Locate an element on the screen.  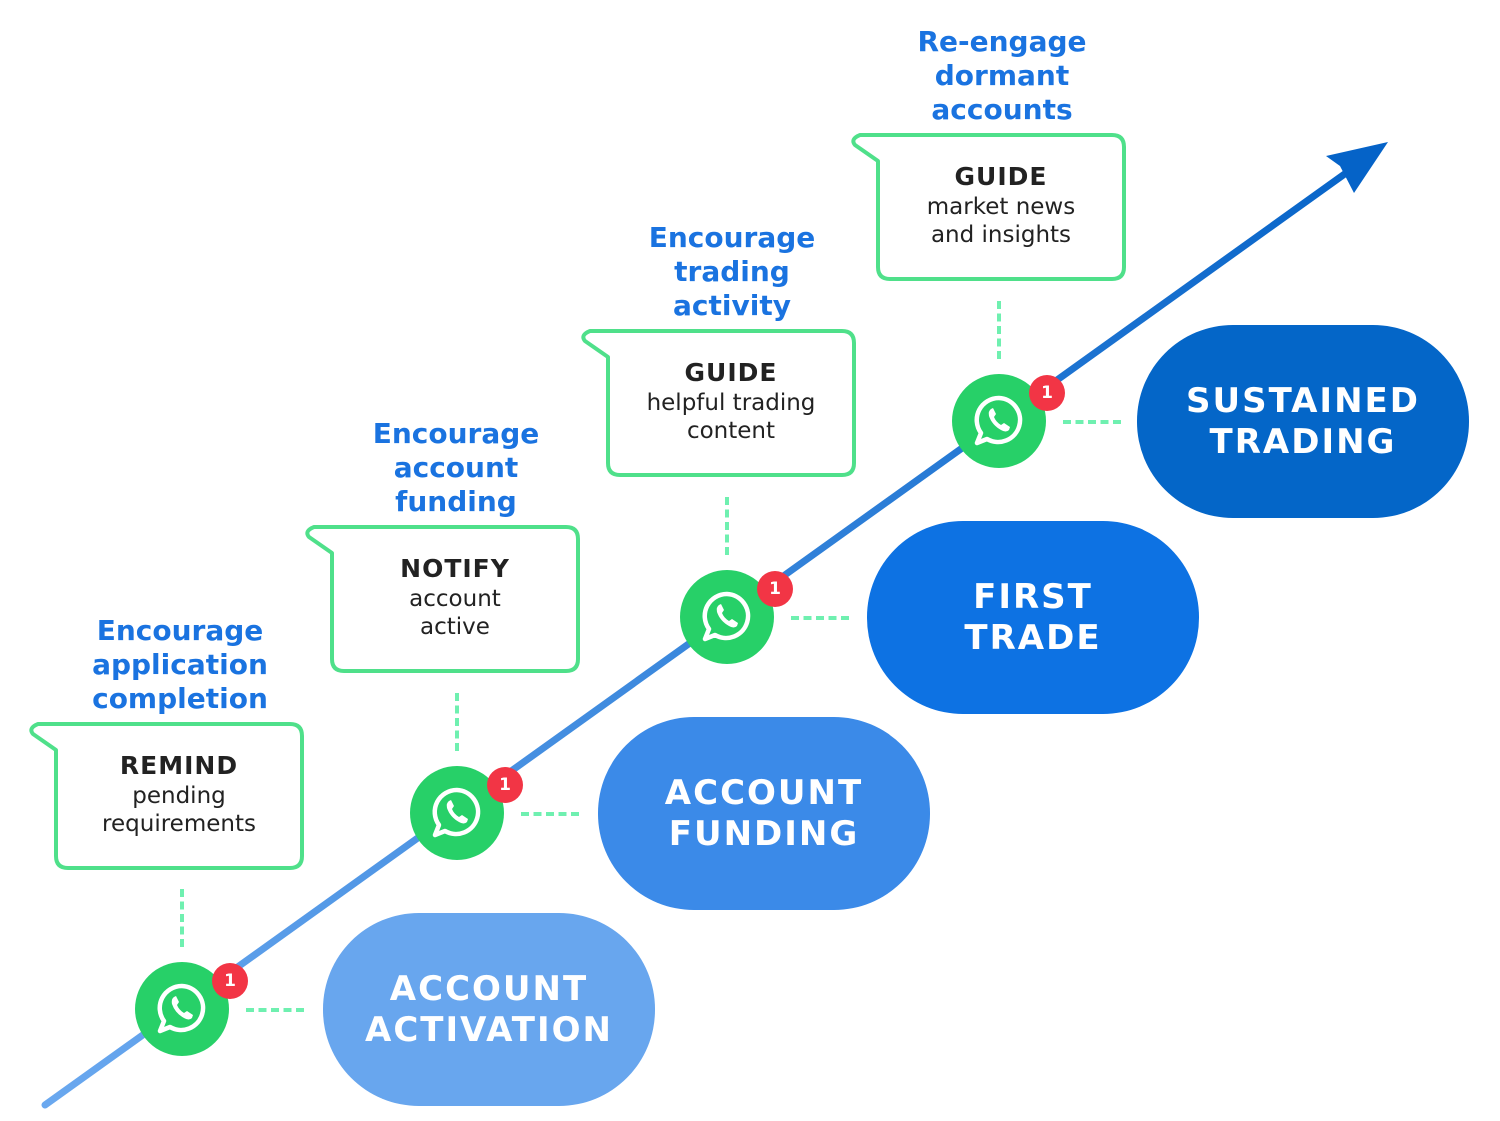
journey-stage: SUSTAINED TRADING is located at coordinates (1303, 421).